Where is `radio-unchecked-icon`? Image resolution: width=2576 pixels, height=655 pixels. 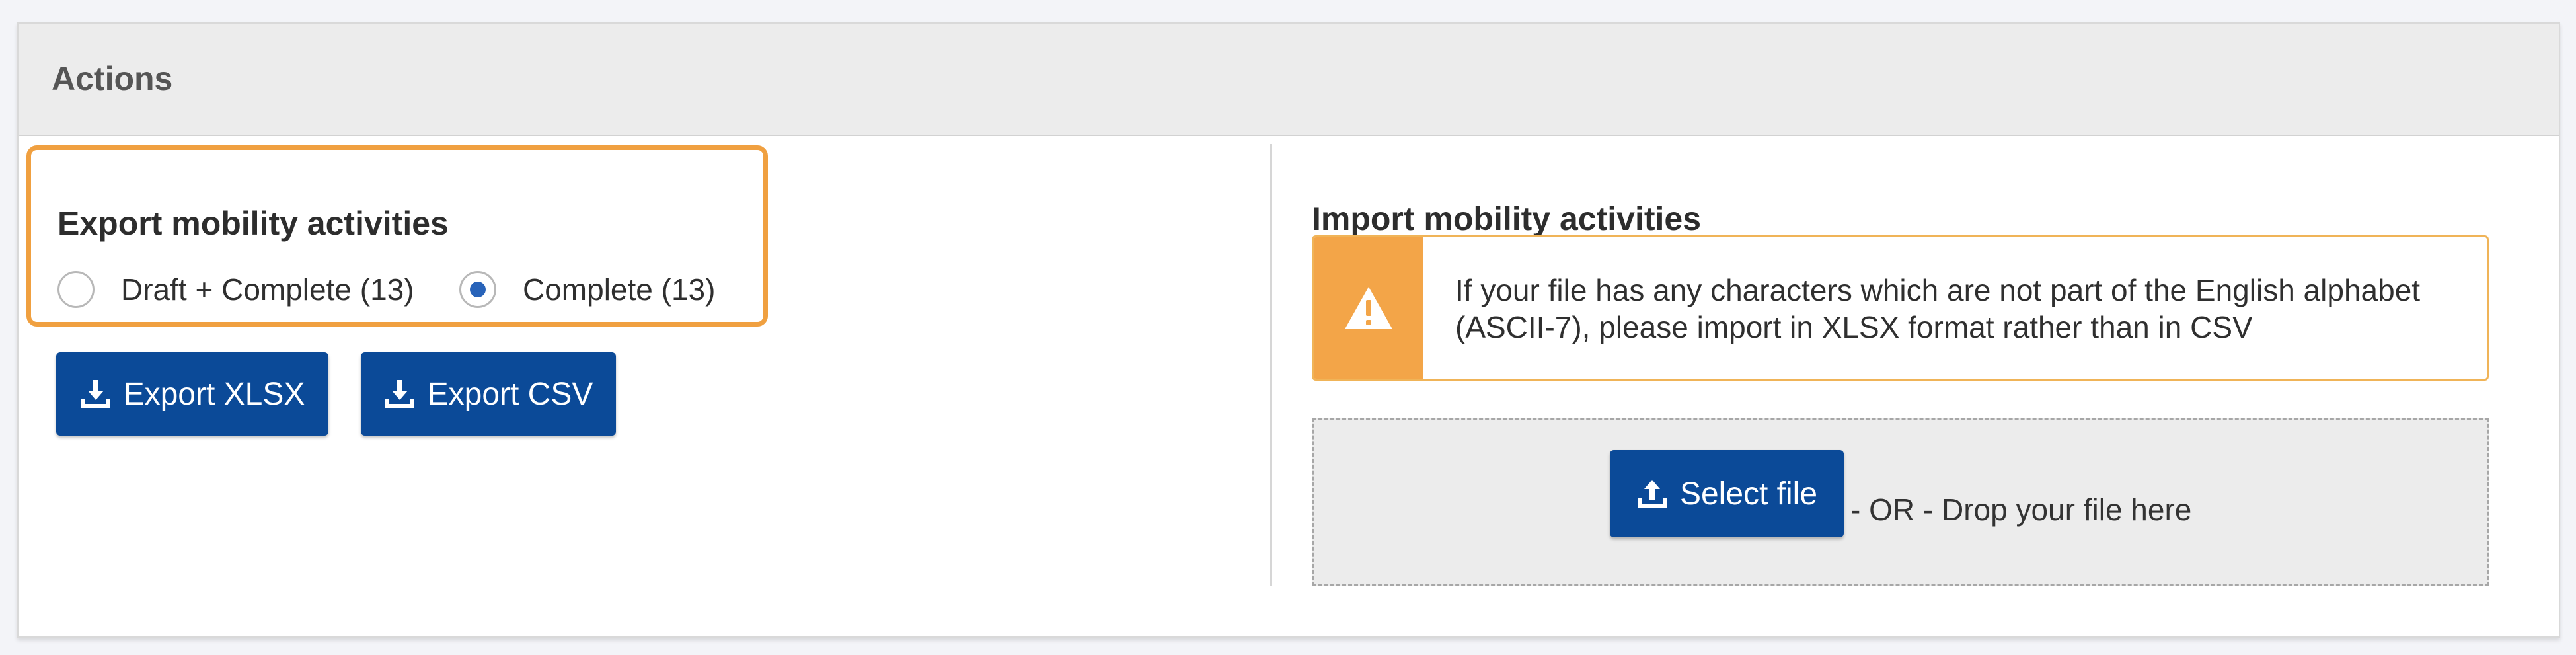 radio-unchecked-icon is located at coordinates (76, 289).